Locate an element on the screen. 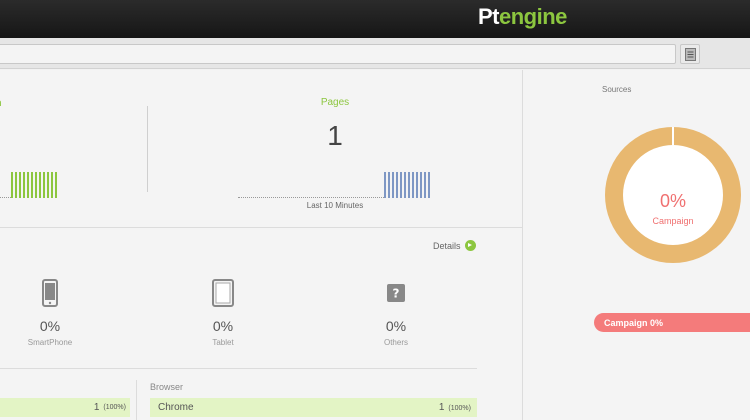  browser-value: 1 is located at coordinates (441, 407).